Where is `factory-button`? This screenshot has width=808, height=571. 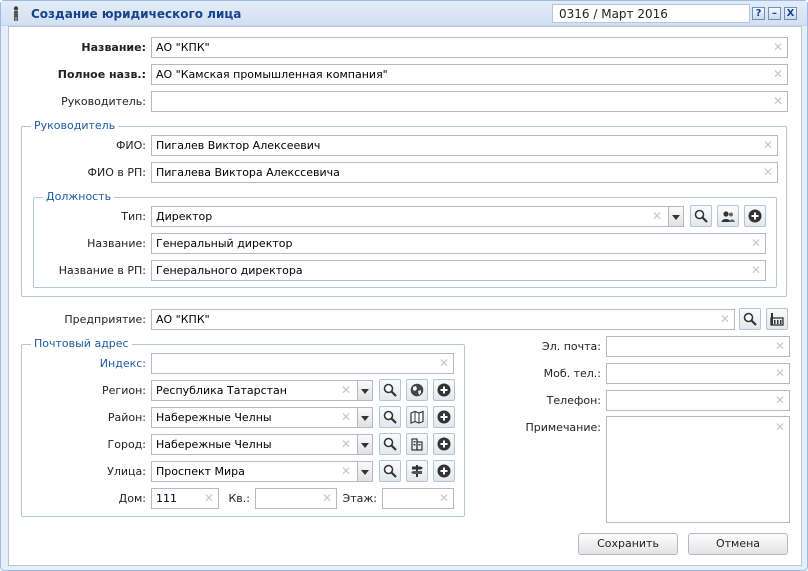
factory-button is located at coordinates (777, 319).